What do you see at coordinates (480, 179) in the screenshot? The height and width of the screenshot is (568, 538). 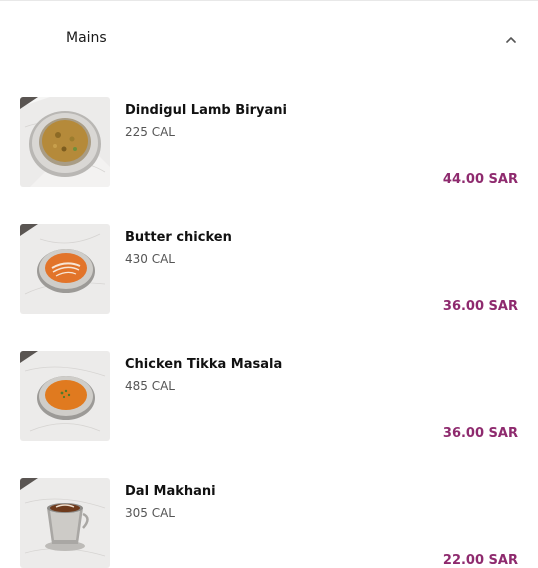 I see `item-price: 44.00 SAR` at bounding box center [480, 179].